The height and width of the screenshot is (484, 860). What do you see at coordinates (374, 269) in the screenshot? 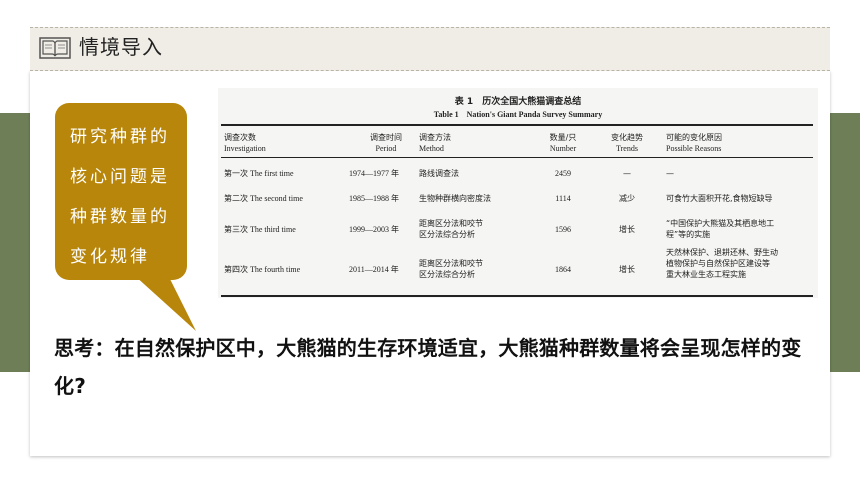
I see `table-cell: 2011—2014 年` at bounding box center [374, 269].